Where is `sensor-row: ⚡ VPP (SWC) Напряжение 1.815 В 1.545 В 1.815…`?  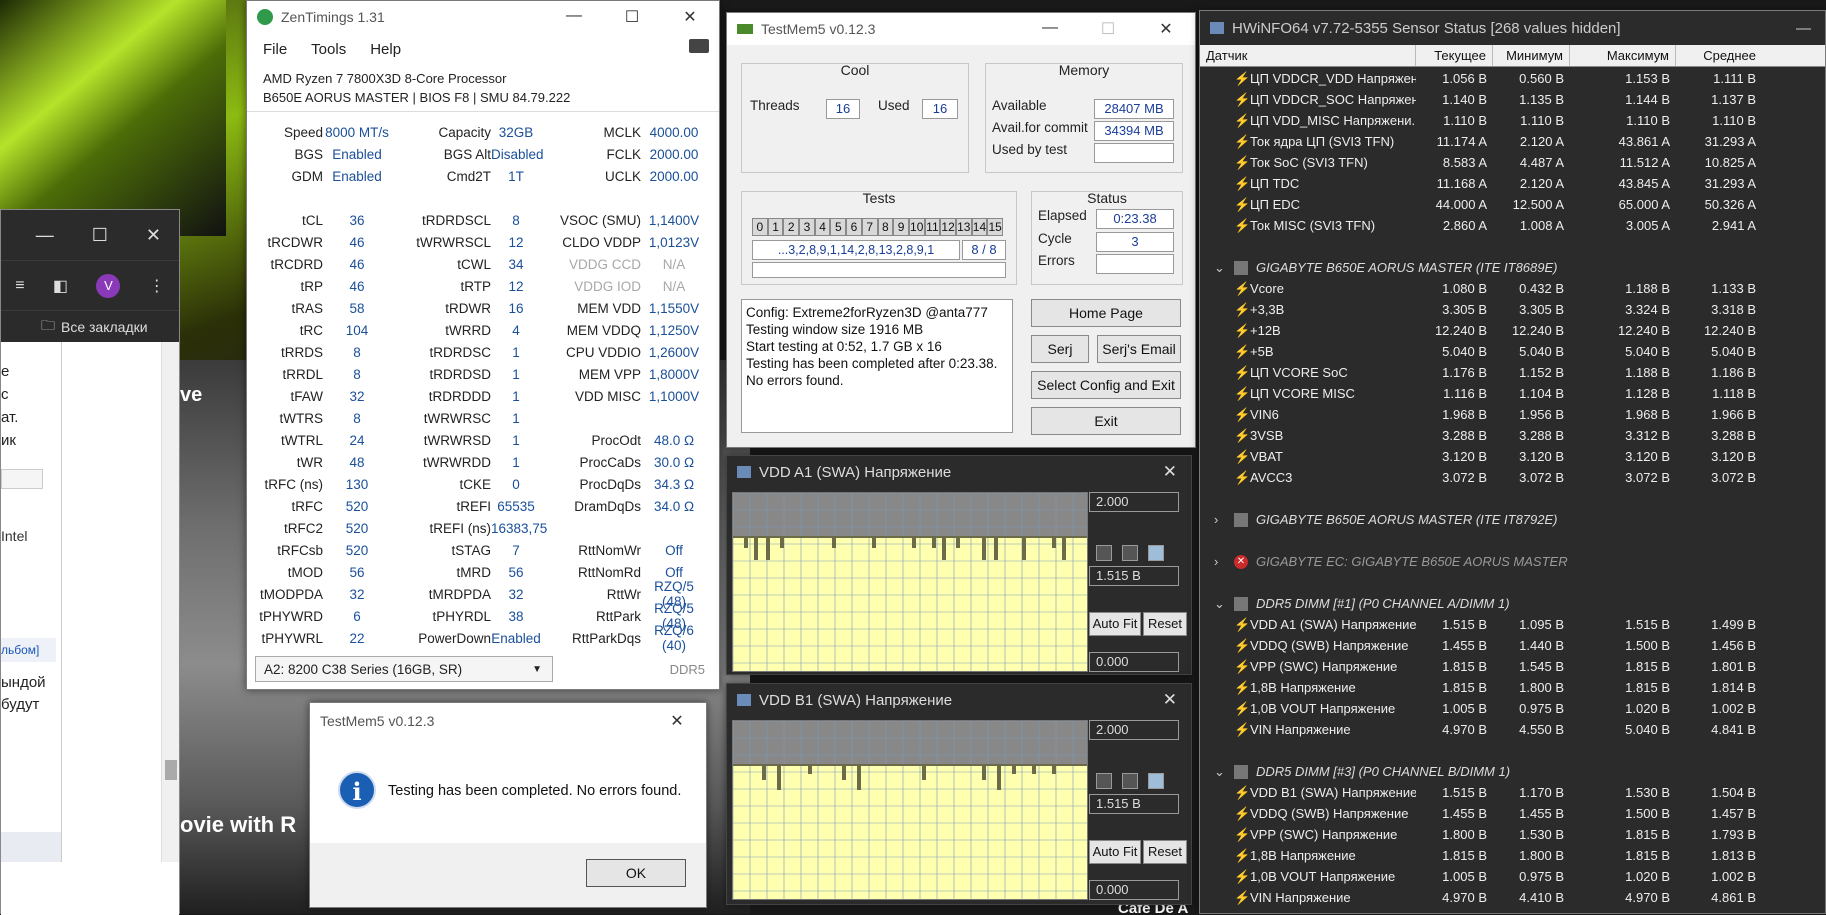
sensor-row: ⚡ VPP (SWC) Напряжение 1.815 В 1.545 В 1.815… is located at coordinates (1512, 666).